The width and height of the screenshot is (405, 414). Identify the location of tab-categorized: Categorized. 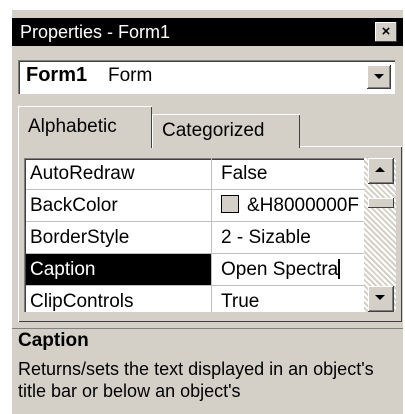
(226, 131).